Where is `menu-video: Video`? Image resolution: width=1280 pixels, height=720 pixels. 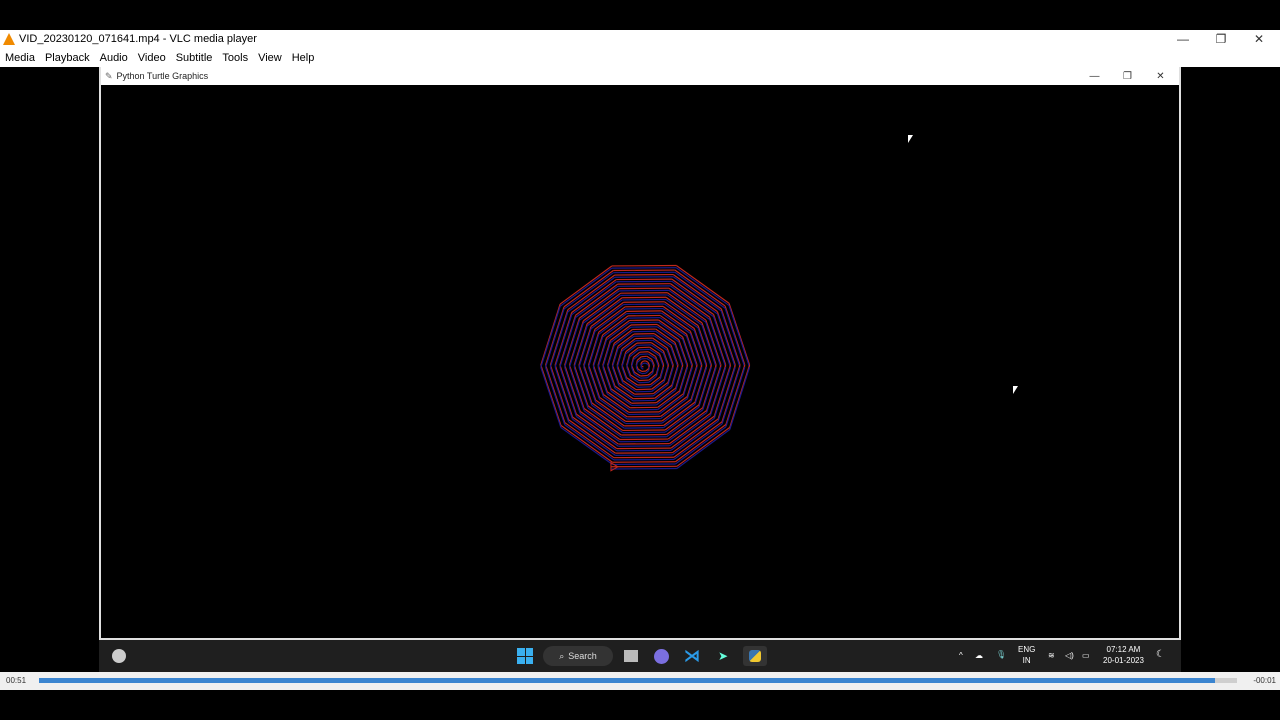
menu-video: Video is located at coordinates (152, 58).